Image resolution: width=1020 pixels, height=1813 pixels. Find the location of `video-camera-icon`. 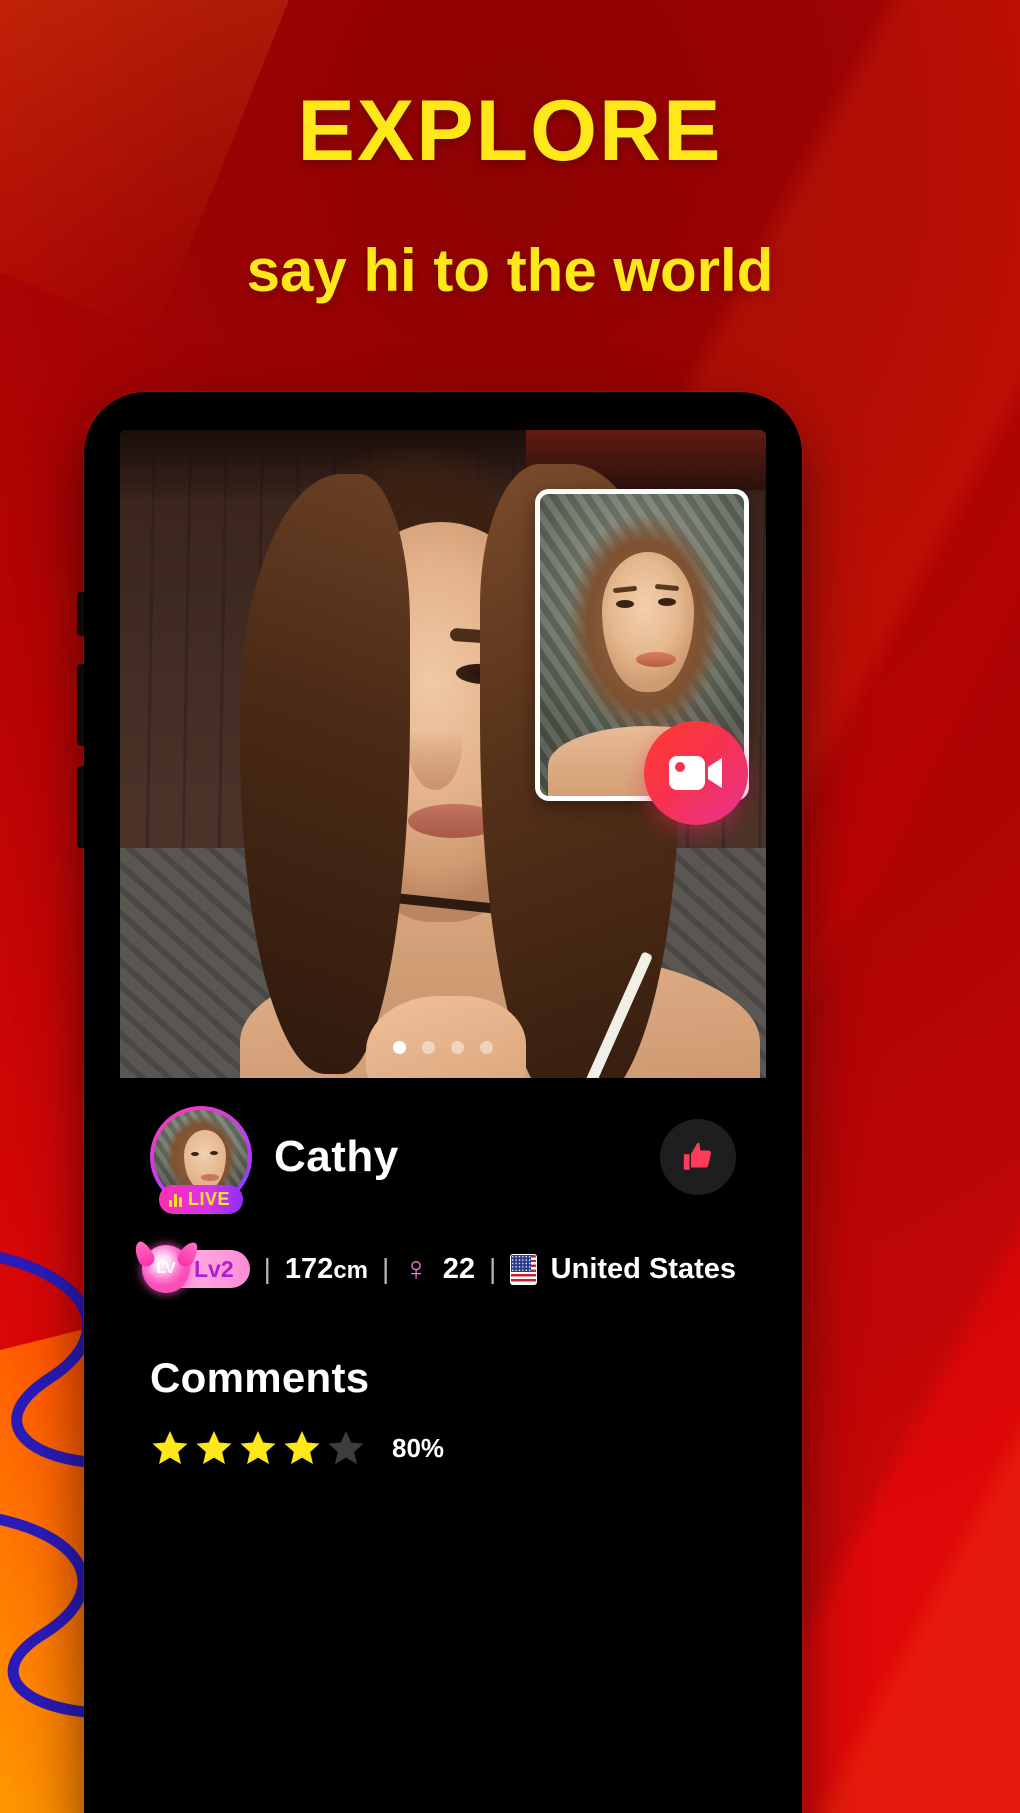

video-camera-icon is located at coordinates (695, 773).